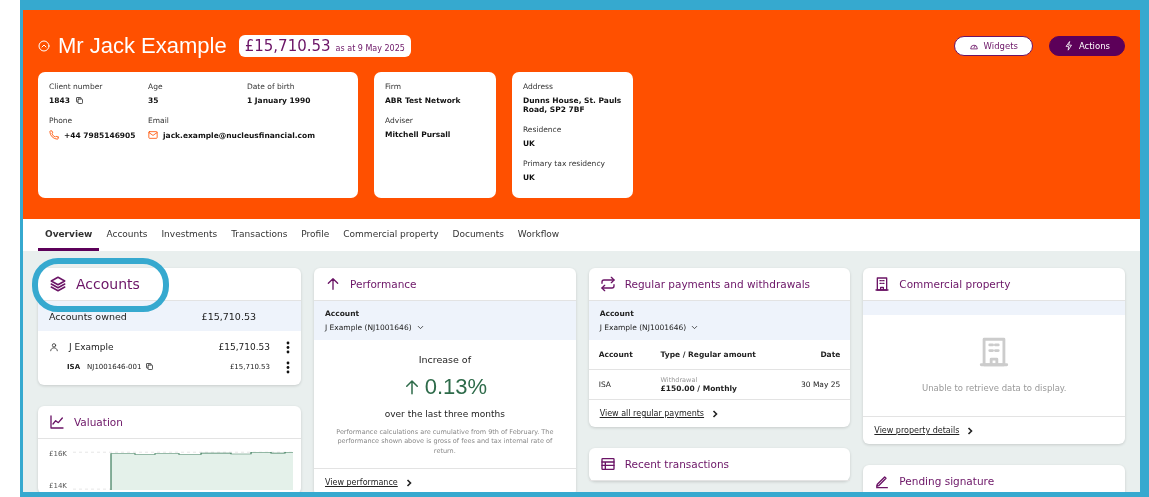 This screenshot has height=497, width=1149. Describe the element at coordinates (917, 430) in the screenshot. I see `card-link: View property details` at that location.